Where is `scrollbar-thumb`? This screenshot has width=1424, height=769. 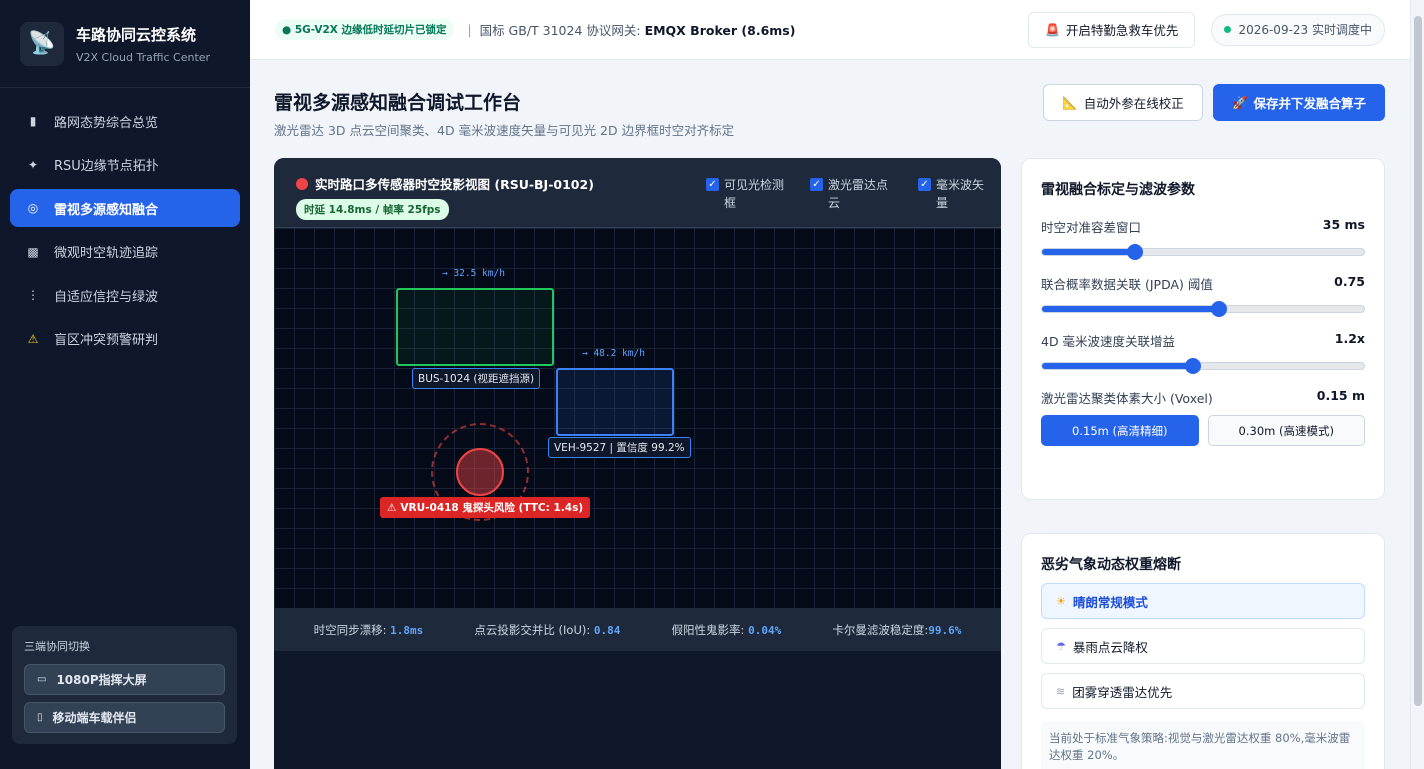
scrollbar-thumb is located at coordinates (1418, 361).